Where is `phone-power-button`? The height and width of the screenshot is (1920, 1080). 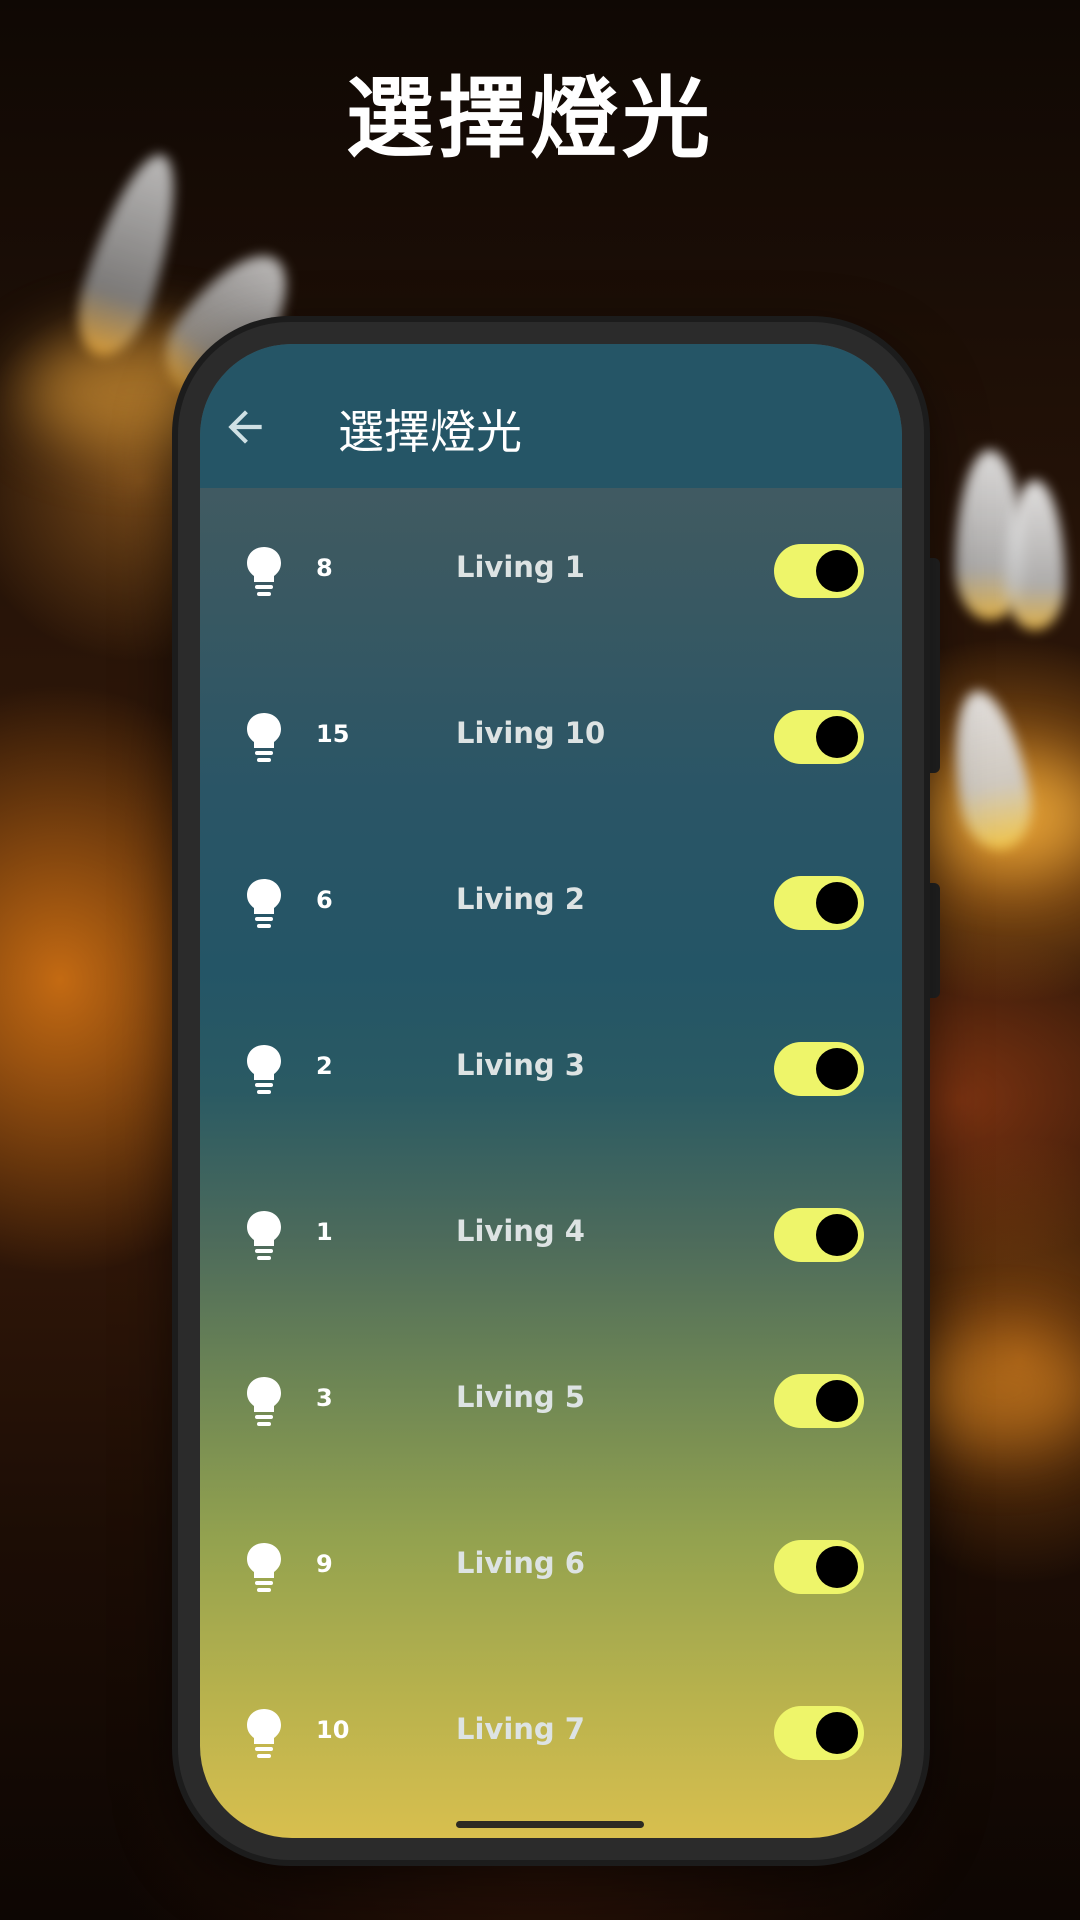 phone-power-button is located at coordinates (932, 940).